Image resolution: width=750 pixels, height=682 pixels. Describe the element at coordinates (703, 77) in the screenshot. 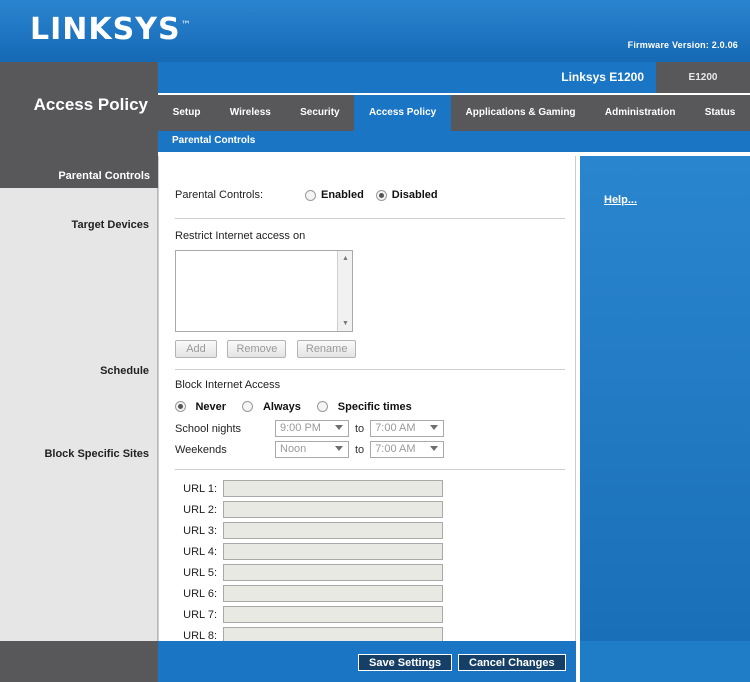

I see `model-name-secondary: E1200` at that location.